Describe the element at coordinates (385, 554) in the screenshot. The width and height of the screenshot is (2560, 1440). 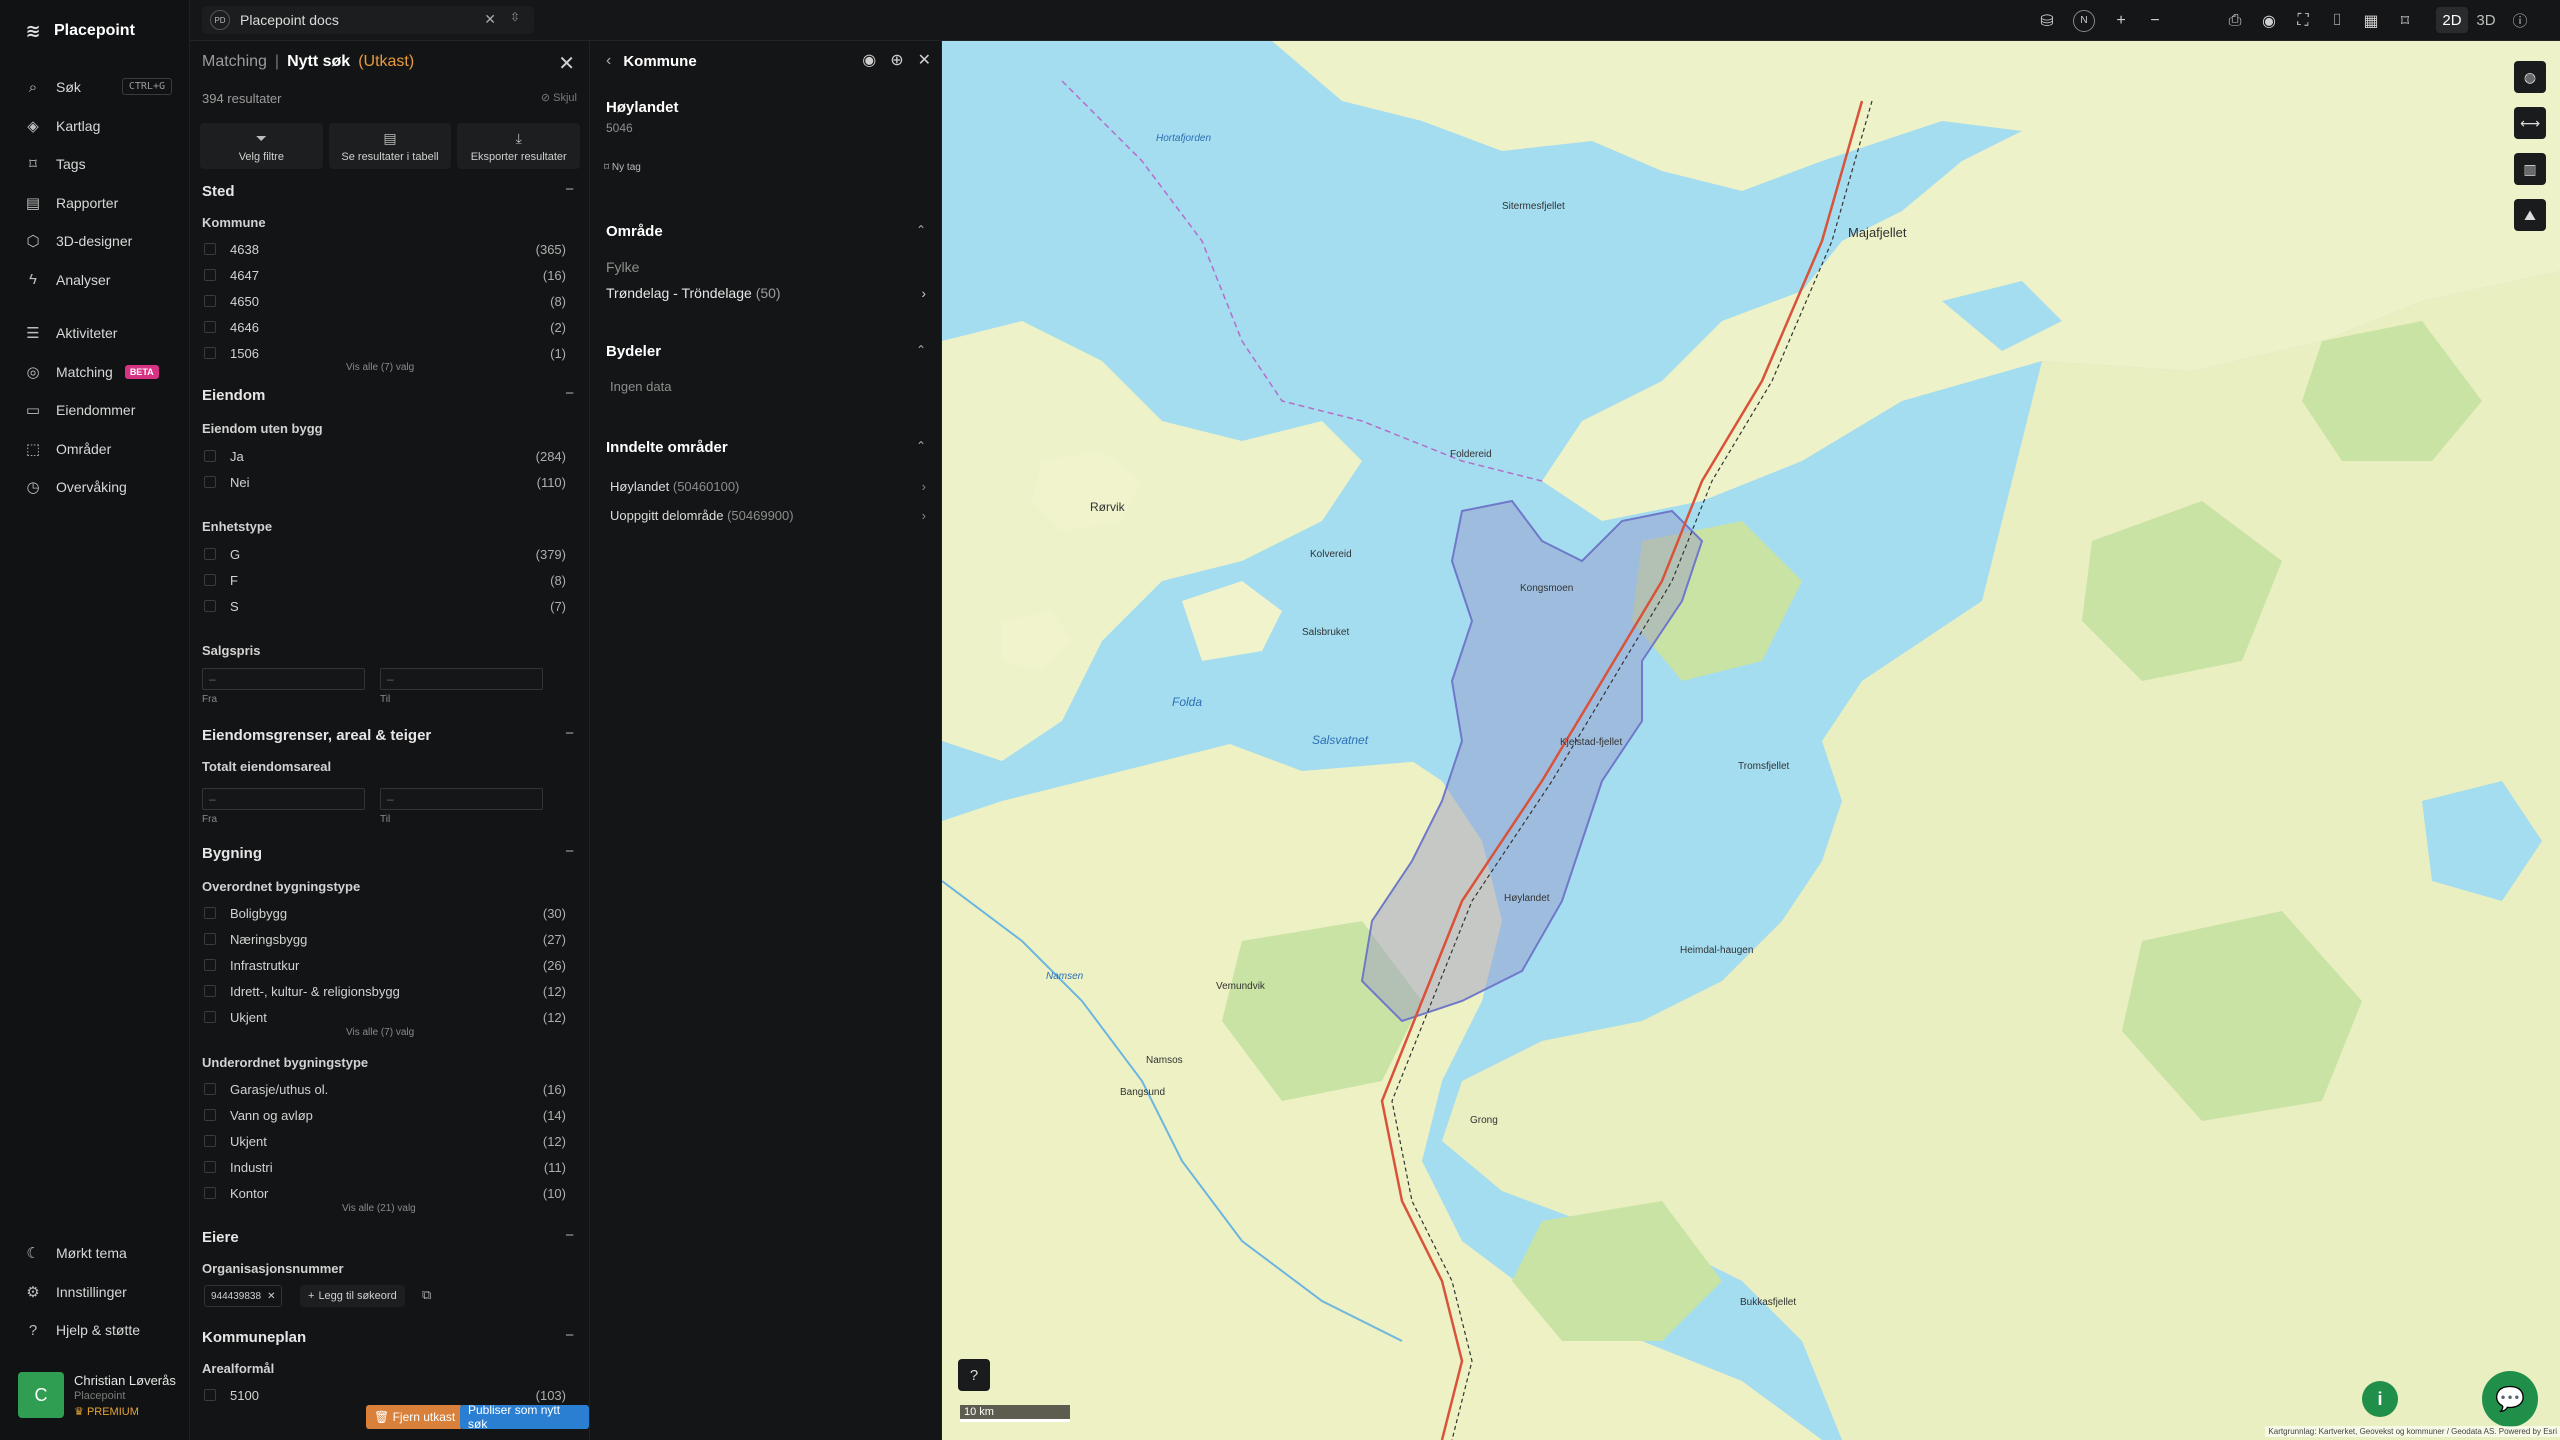
I see `option-row: G (379)` at that location.